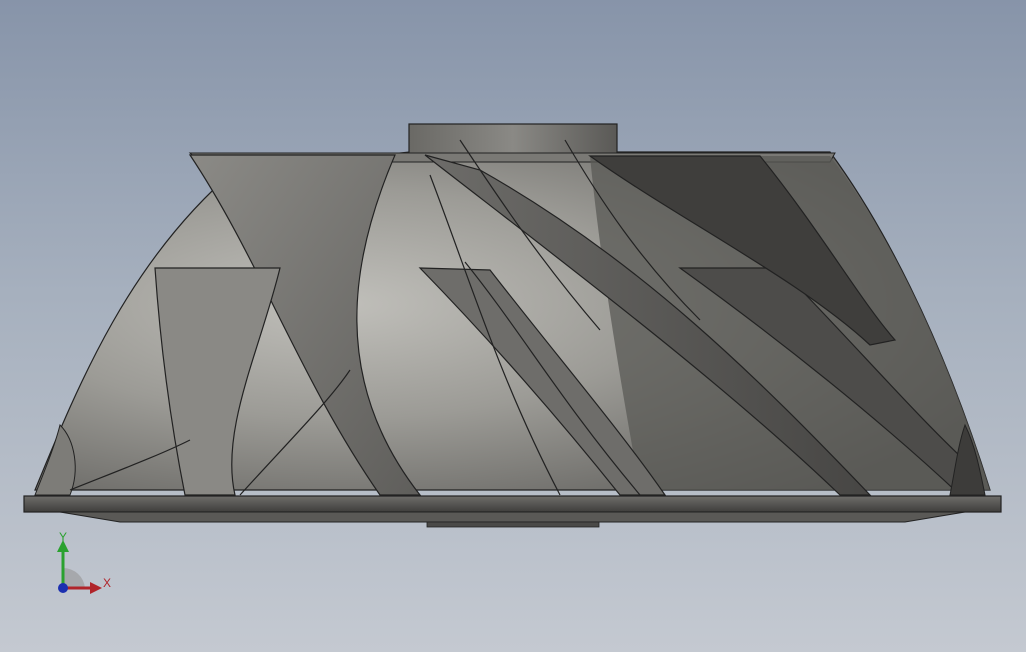 Image resolution: width=1026 pixels, height=652 pixels. I want to click on base-flange-lower, so click(512, 517).